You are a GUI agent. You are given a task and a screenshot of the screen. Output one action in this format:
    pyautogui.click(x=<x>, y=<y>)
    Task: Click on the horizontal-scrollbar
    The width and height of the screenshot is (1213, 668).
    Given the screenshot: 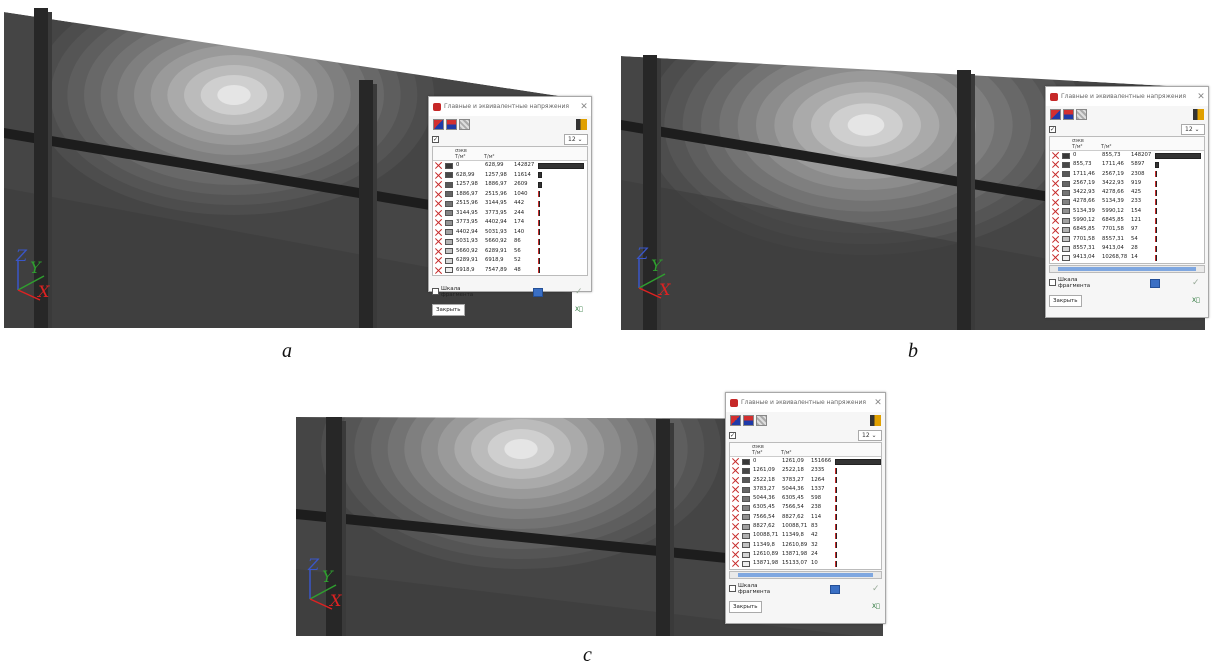 What is the action you would take?
    pyautogui.click(x=805, y=574)
    